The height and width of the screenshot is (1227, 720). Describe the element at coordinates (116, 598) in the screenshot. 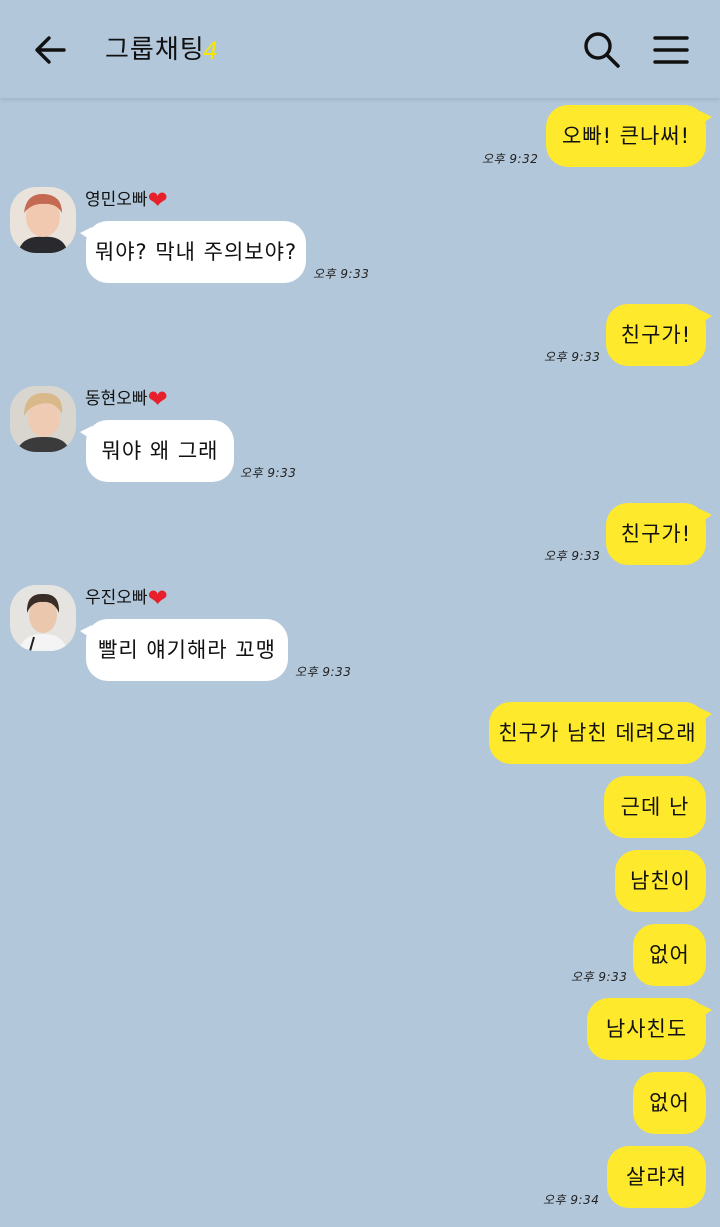

I see `sender-name-text: 우진오빠` at that location.